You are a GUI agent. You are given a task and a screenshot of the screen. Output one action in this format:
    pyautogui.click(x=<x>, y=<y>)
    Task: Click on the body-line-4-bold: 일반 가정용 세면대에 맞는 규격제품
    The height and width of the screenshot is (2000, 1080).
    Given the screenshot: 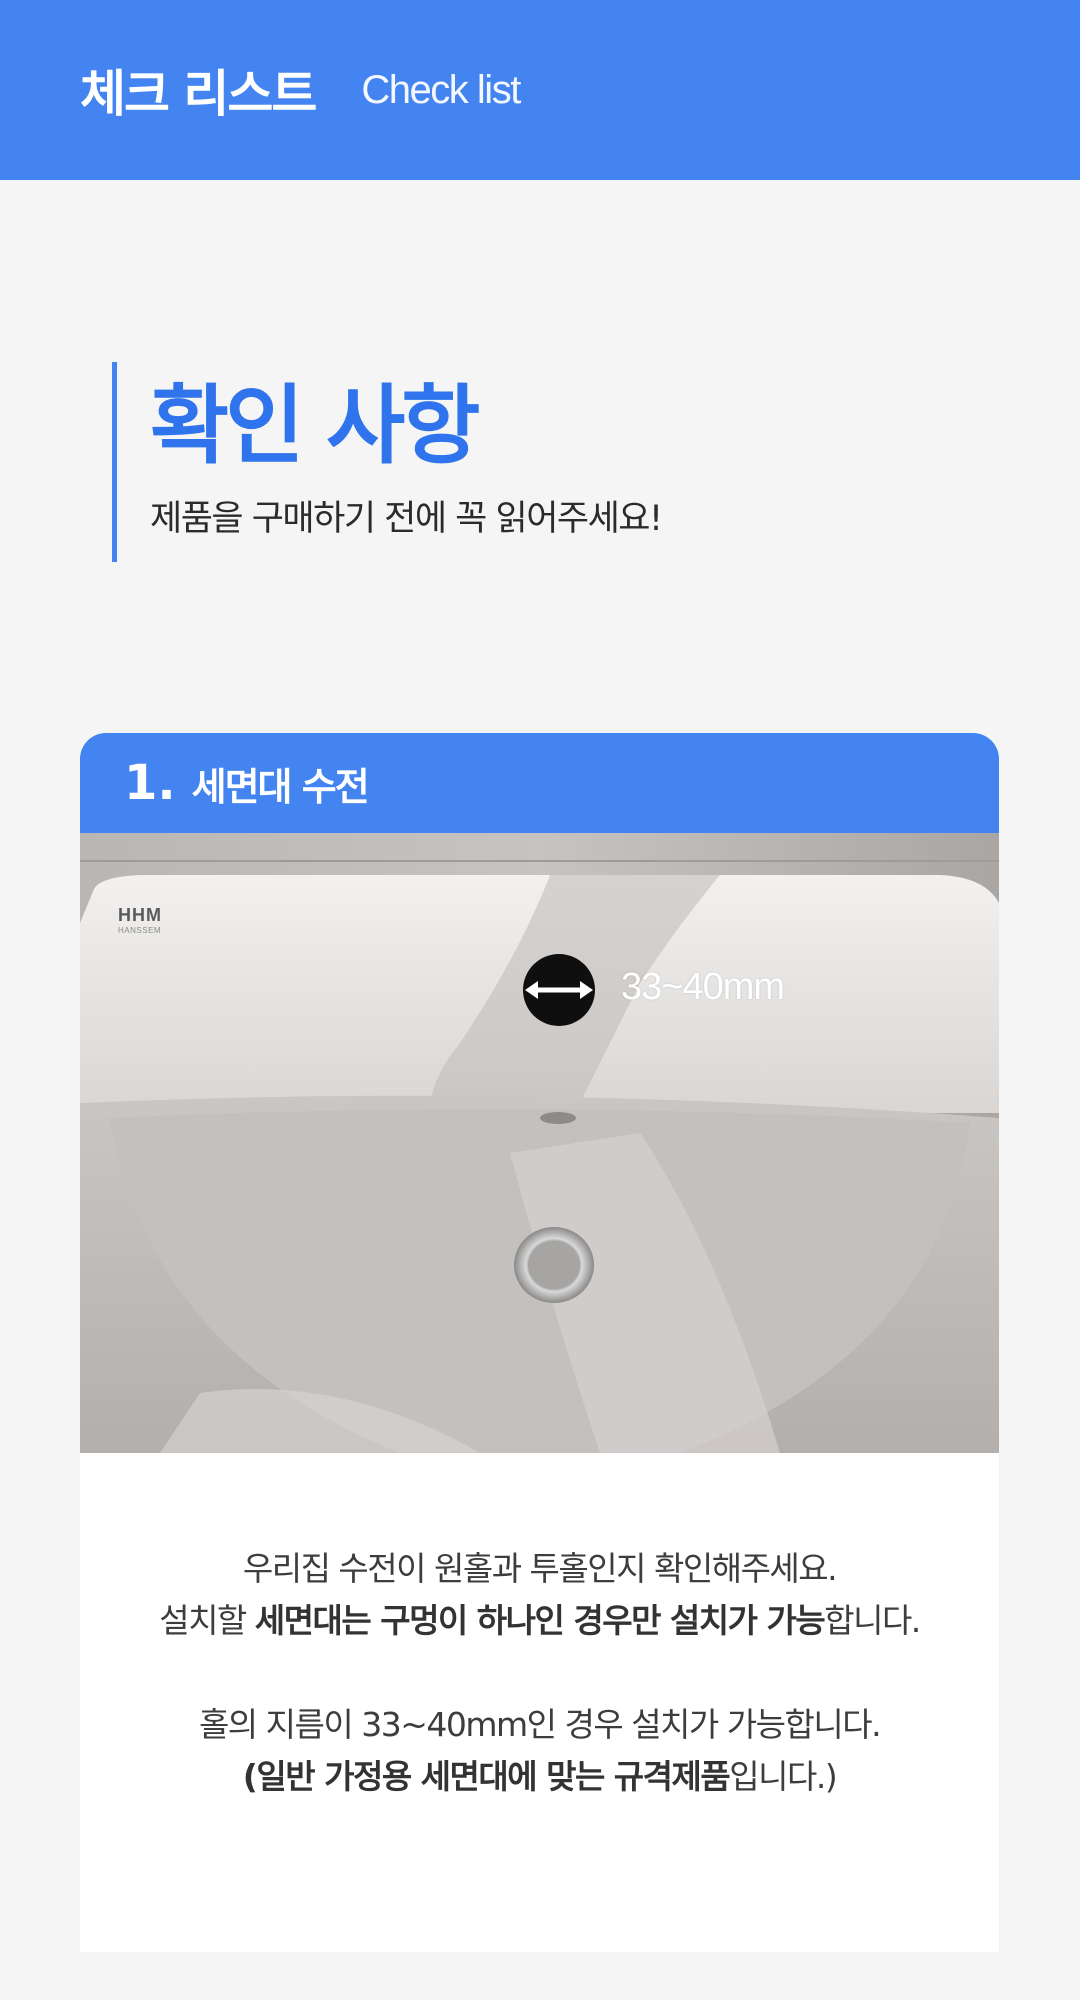 What is the action you would take?
    pyautogui.click(x=493, y=1776)
    